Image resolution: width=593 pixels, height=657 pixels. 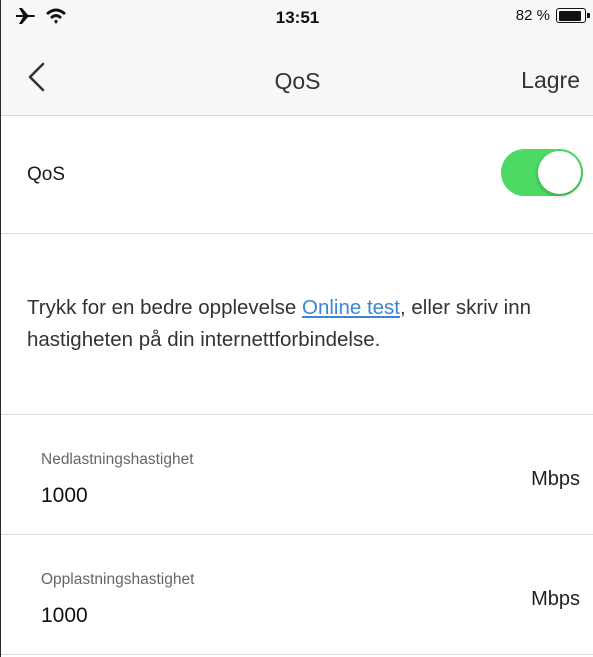 What do you see at coordinates (555, 599) in the screenshot?
I see `upload-speed-unit: Mbps` at bounding box center [555, 599].